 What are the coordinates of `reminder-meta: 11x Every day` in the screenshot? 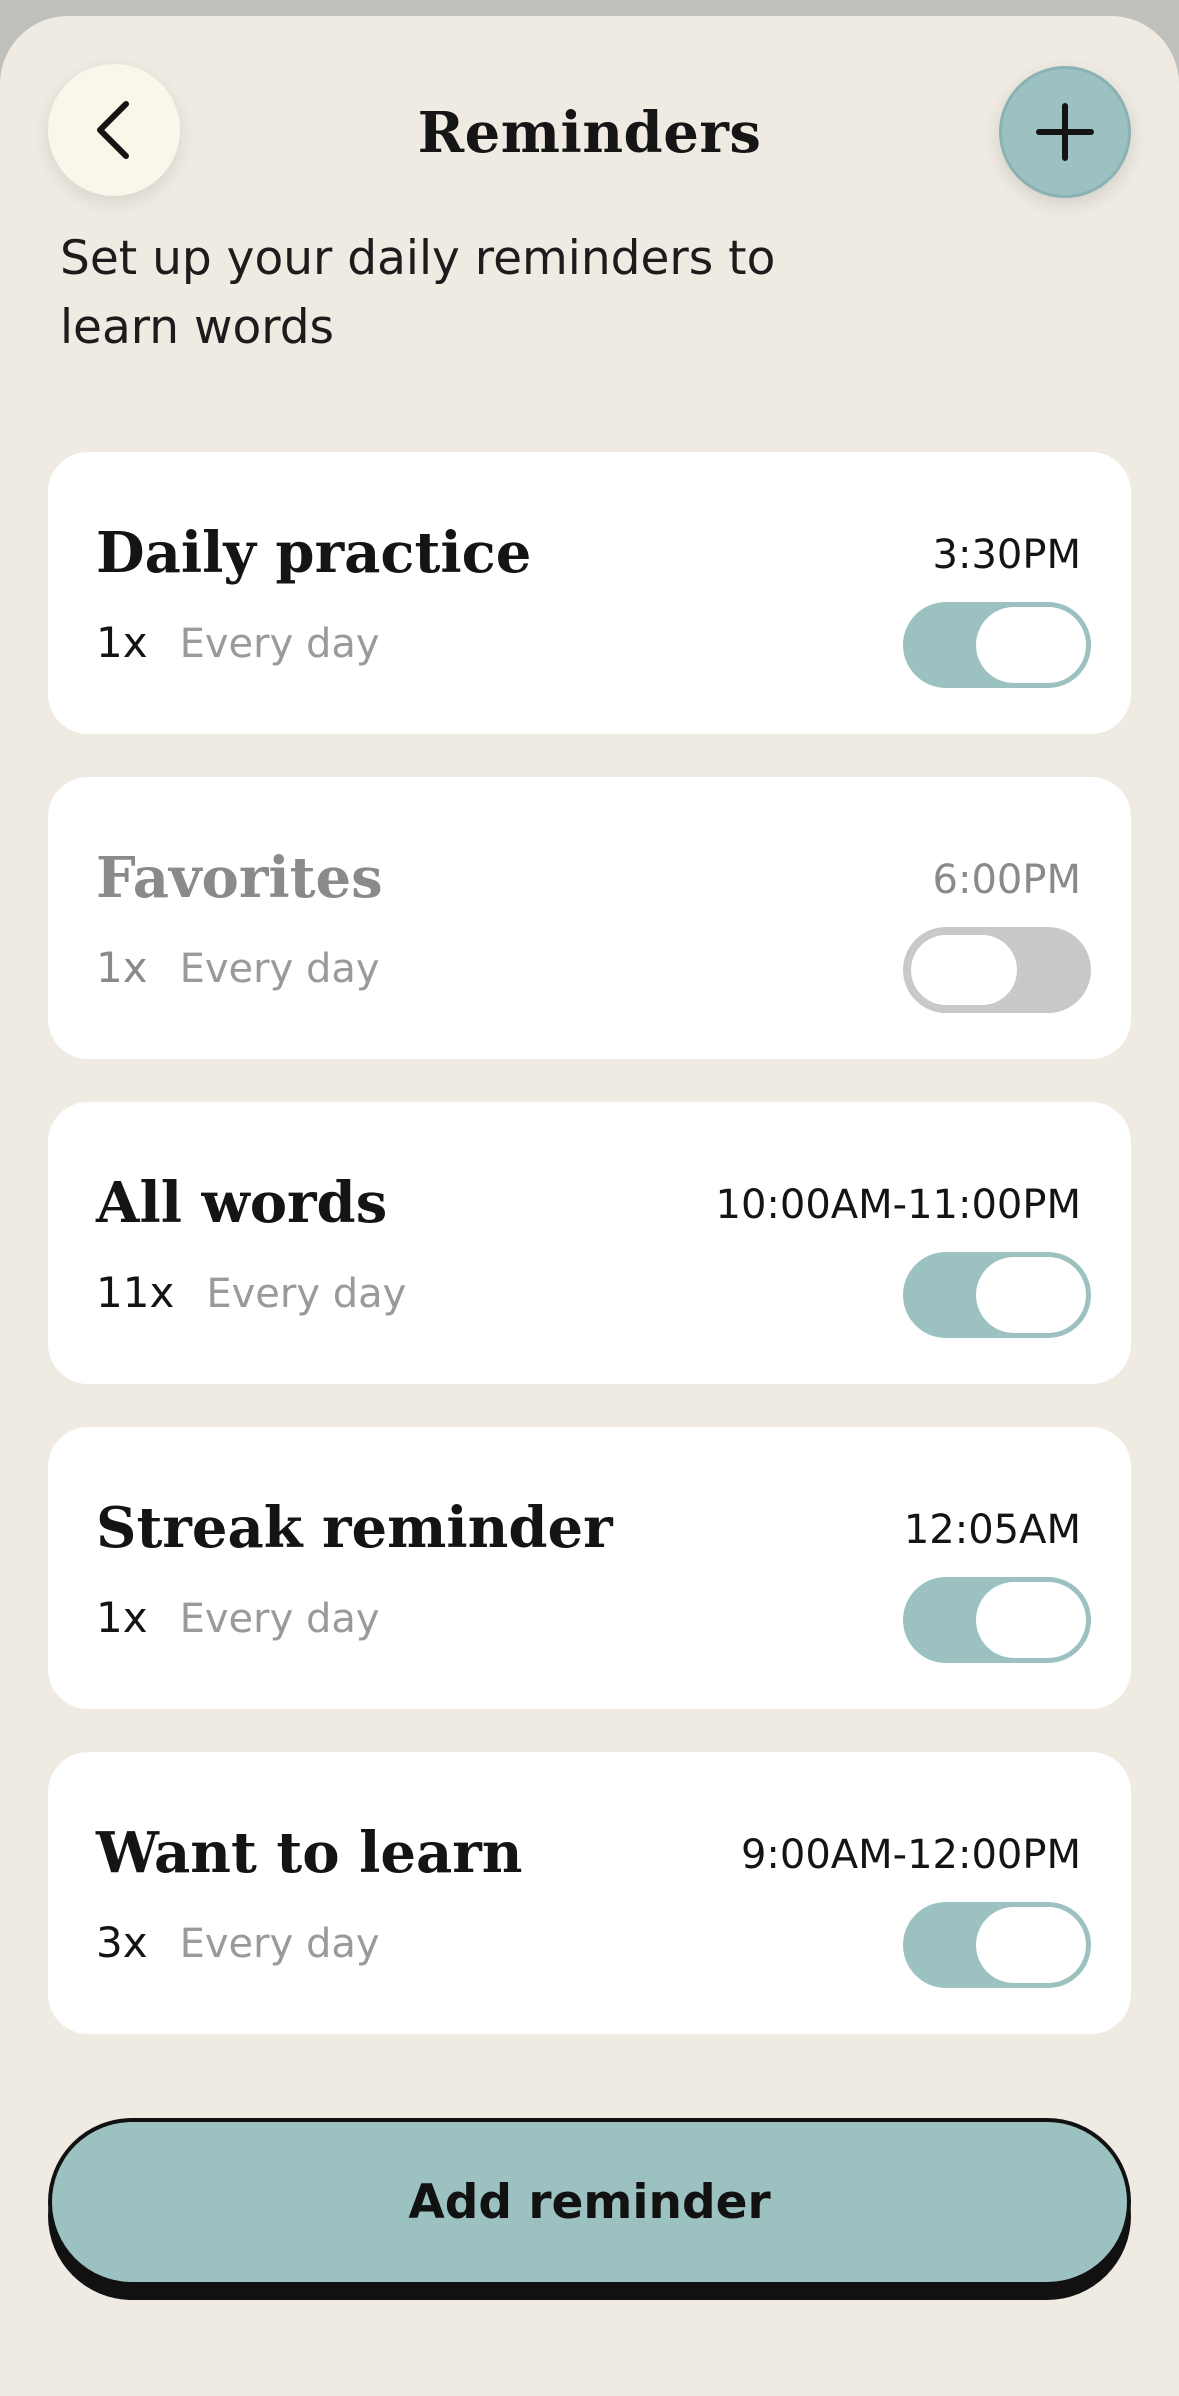 It's located at (251, 1292).